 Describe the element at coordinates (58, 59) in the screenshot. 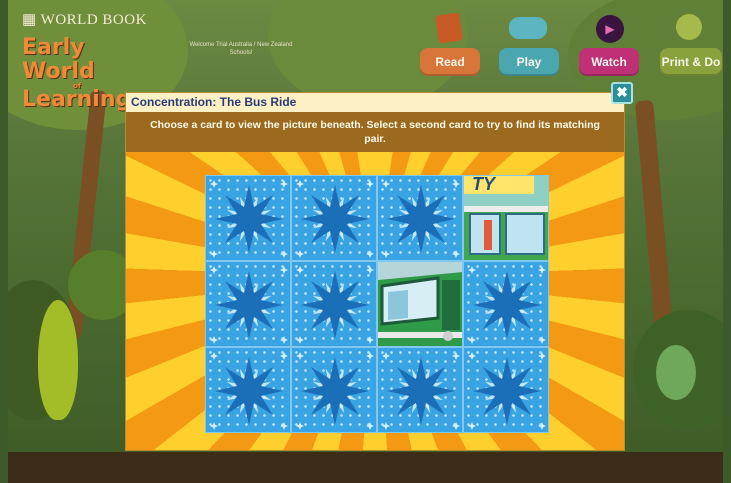

I see `brand-line-1: Early World` at that location.